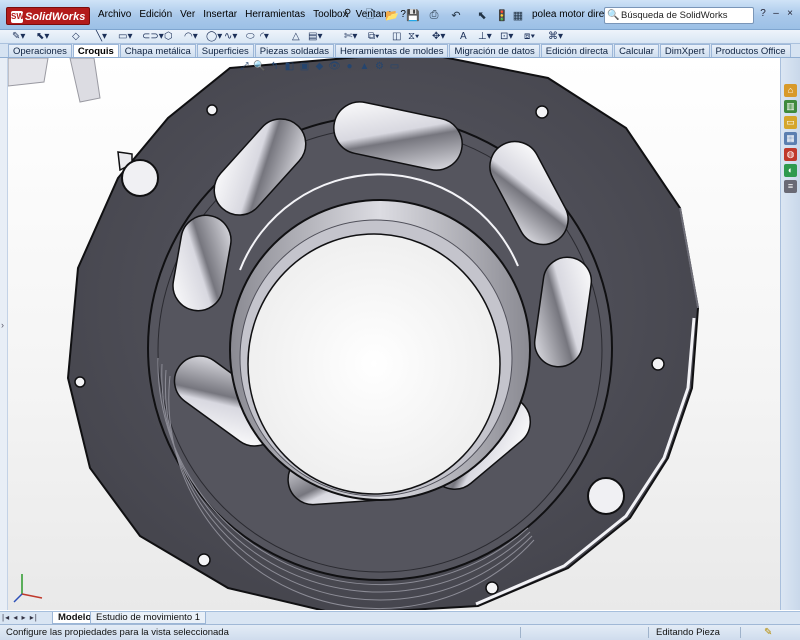  What do you see at coordinates (95, 50) in the screenshot?
I see `tab-croquis: Croquis` at bounding box center [95, 50].